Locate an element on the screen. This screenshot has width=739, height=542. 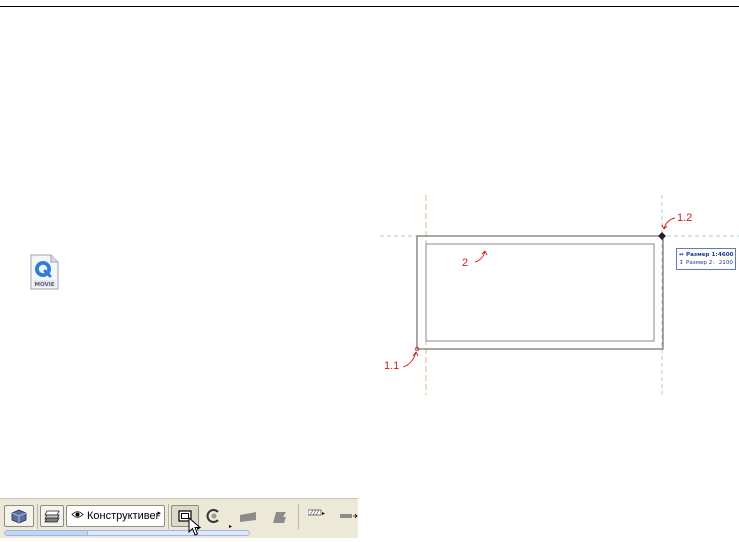
wall-outer-rectangle is located at coordinates (540, 292).